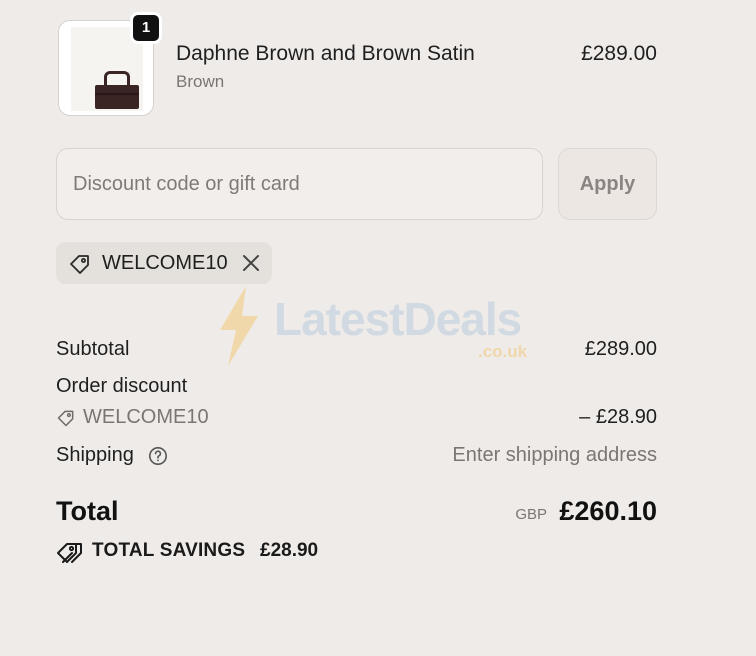  I want to click on savings-tag-icon, so click(69, 553).